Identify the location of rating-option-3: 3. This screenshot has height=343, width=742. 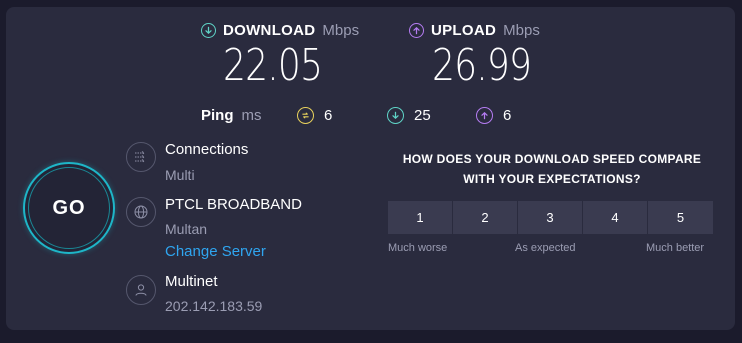
(550, 217).